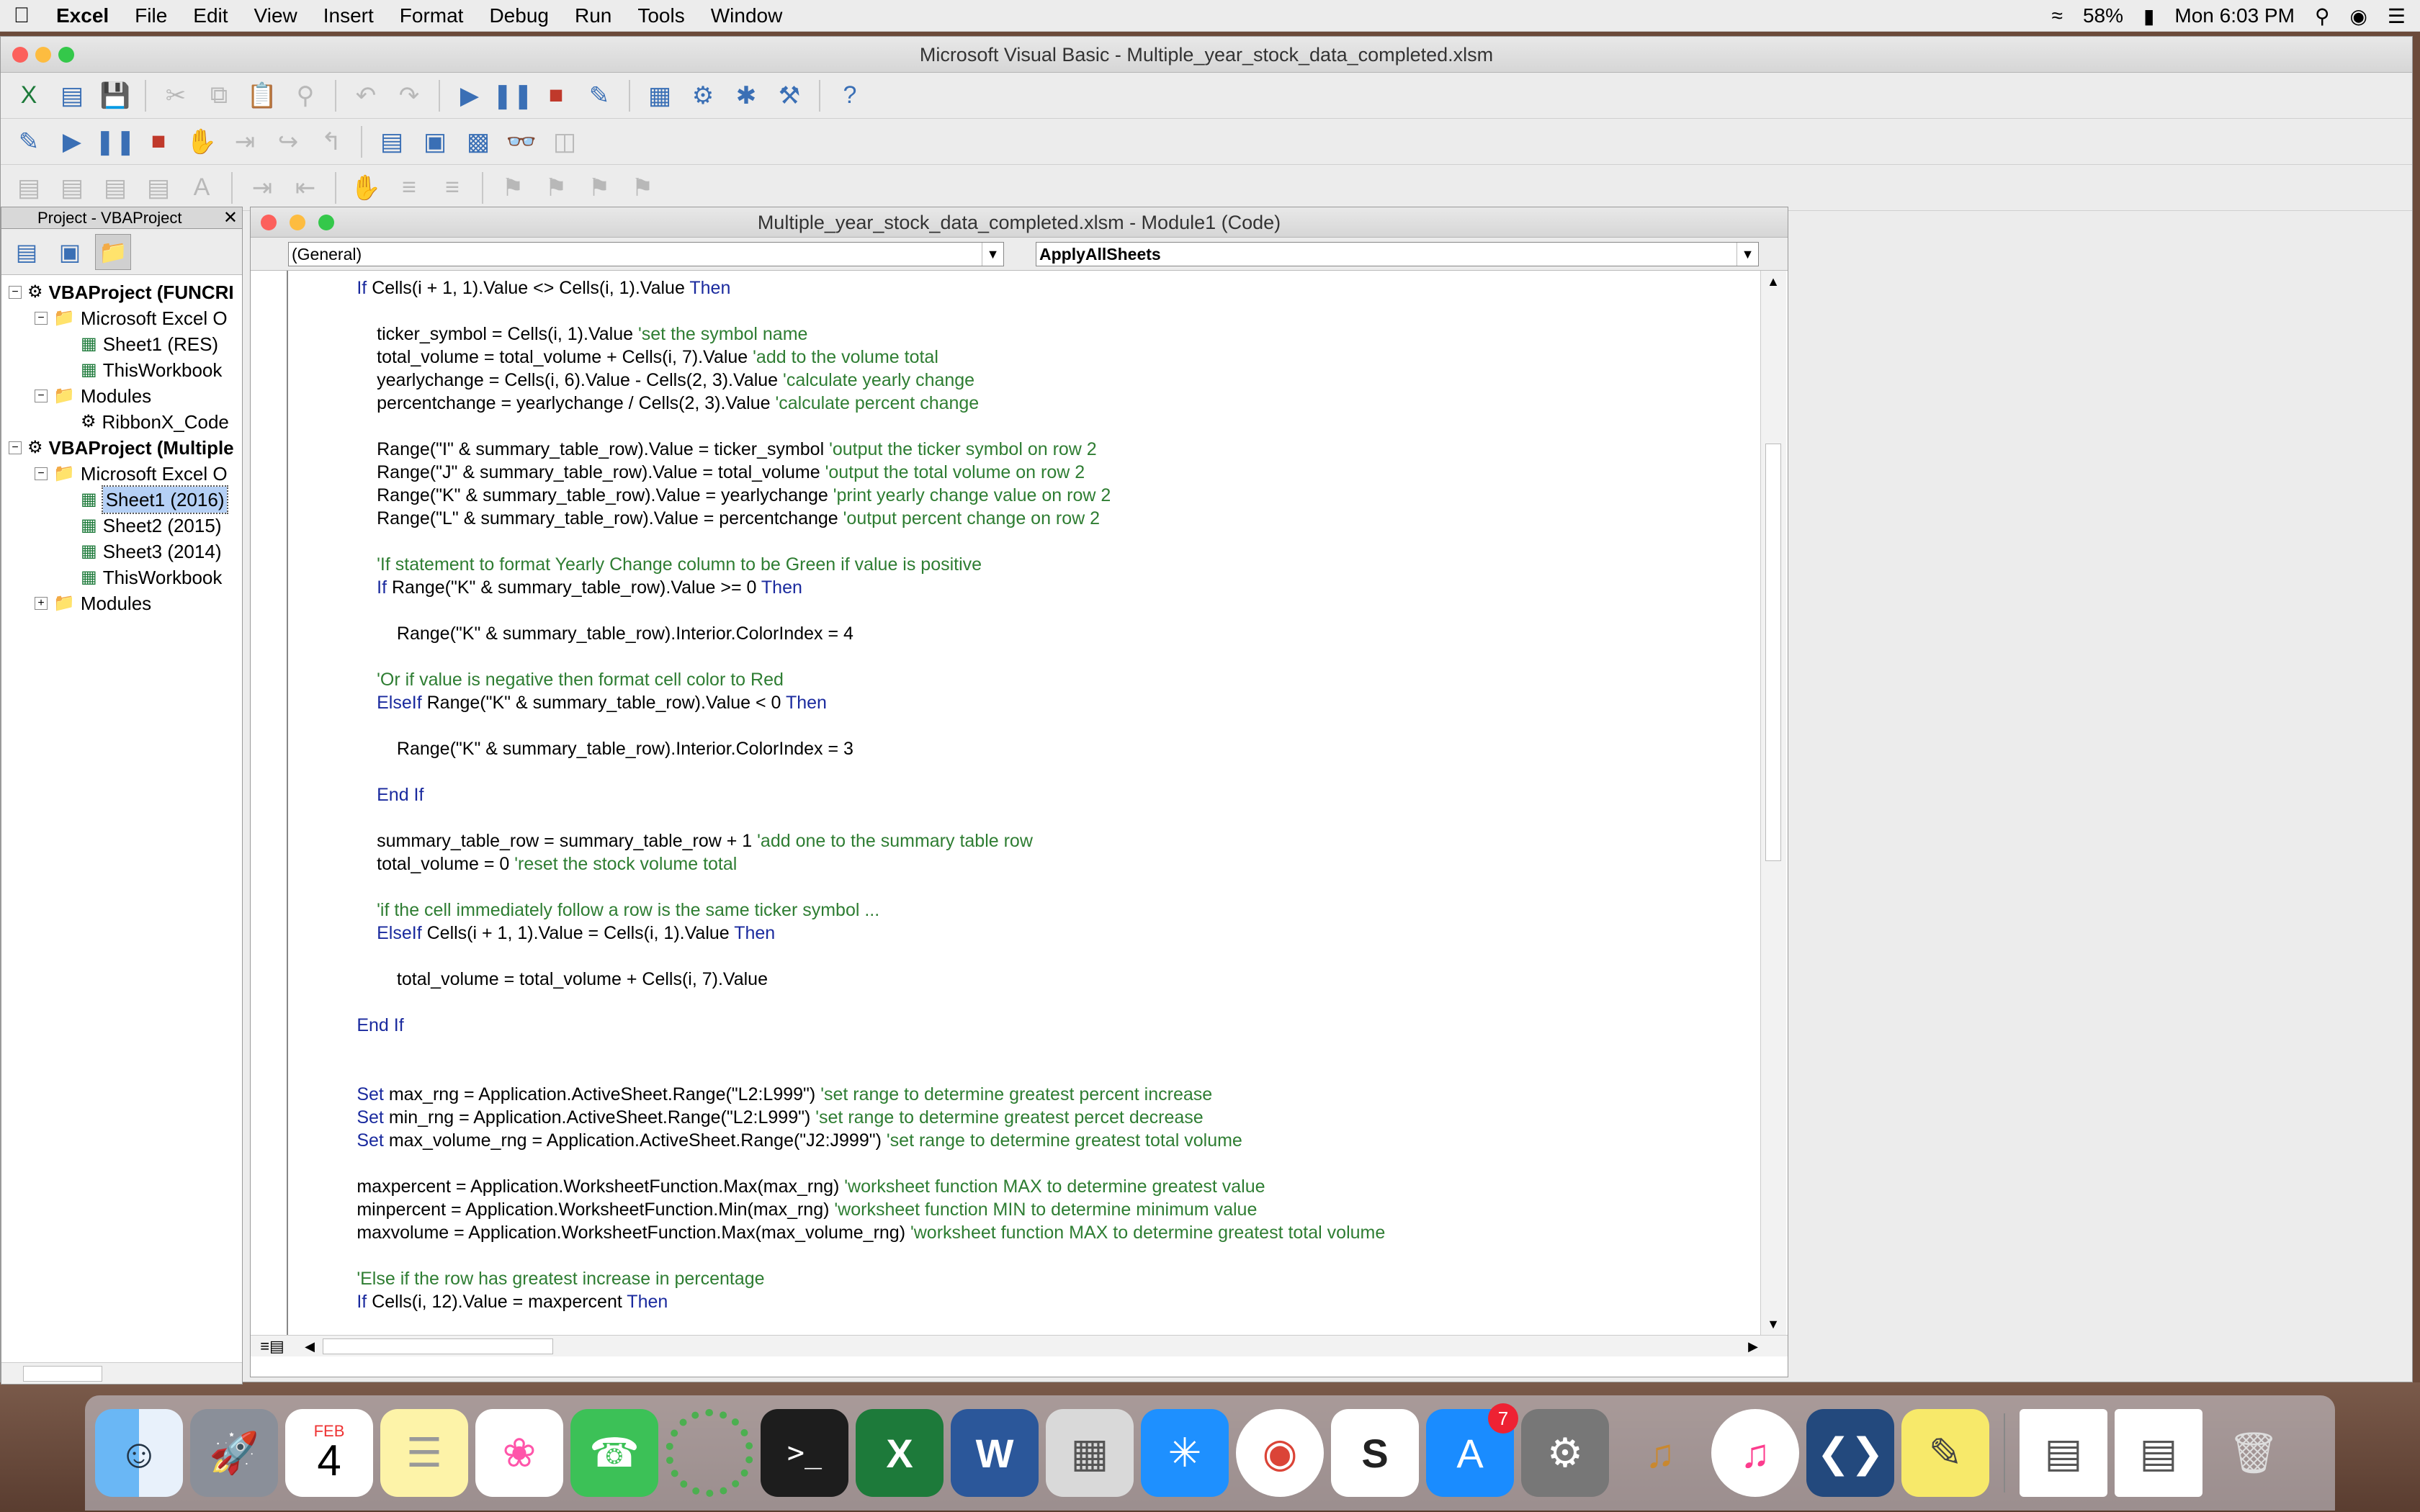 This screenshot has width=2420, height=1512. What do you see at coordinates (72, 95) in the screenshot?
I see `insert-module-icon: ▤` at bounding box center [72, 95].